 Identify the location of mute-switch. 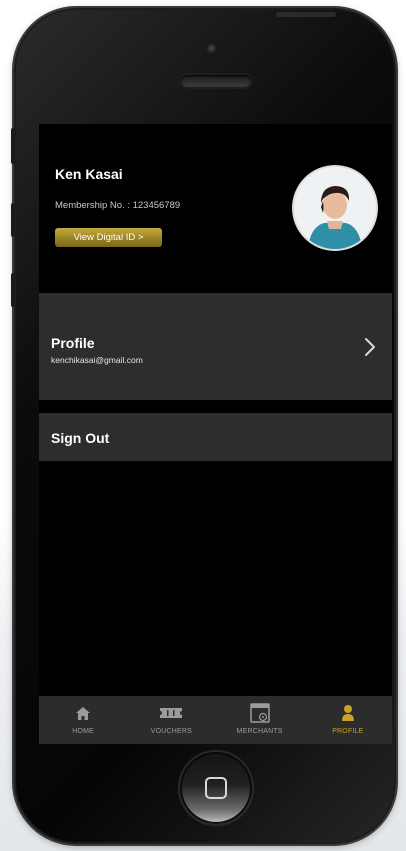
(13, 146).